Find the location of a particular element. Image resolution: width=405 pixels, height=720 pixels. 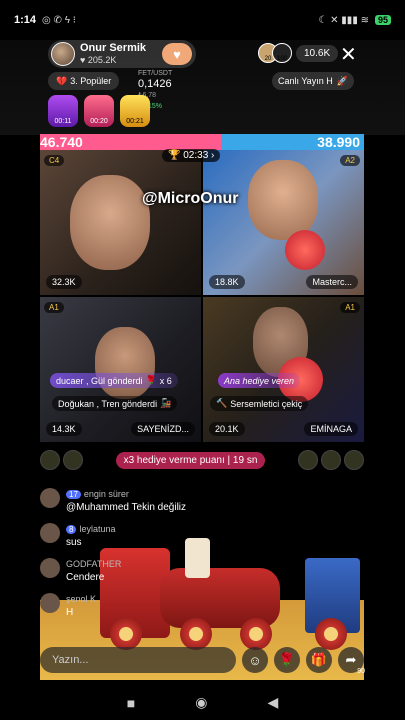

cell-count: 18.8K is located at coordinates (227, 282).